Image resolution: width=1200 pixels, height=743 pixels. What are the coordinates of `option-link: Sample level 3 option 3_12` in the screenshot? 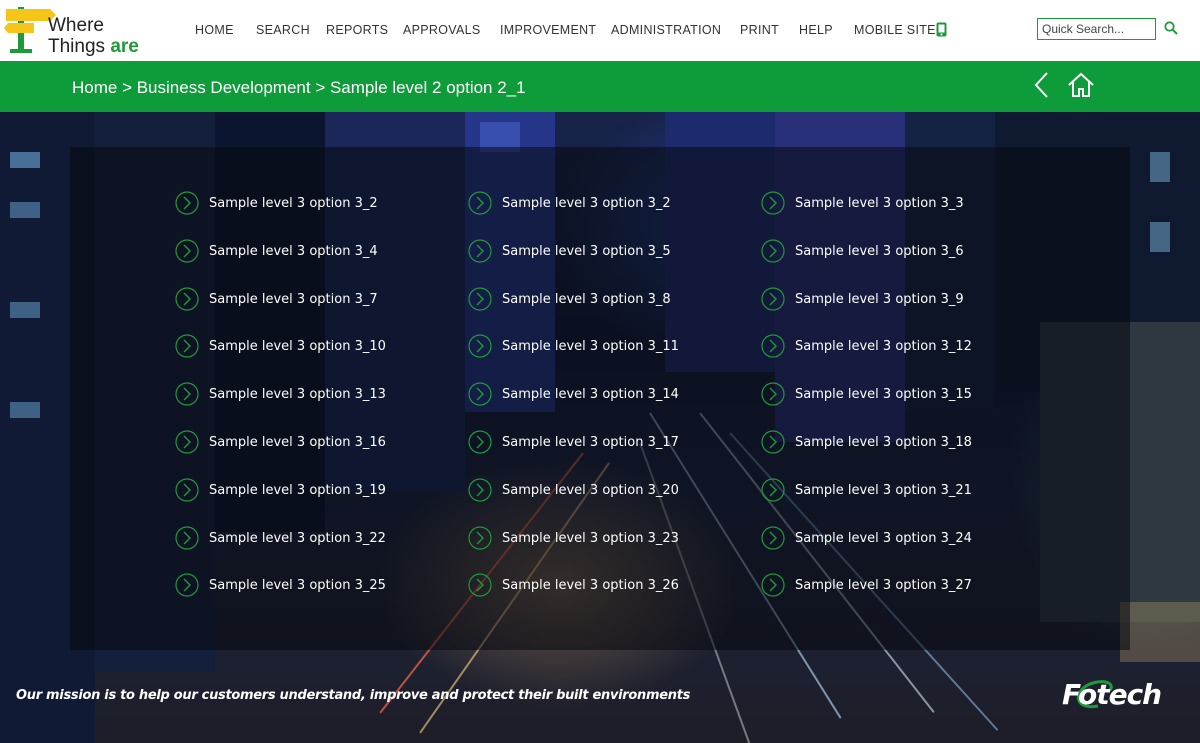 It's located at (866, 346).